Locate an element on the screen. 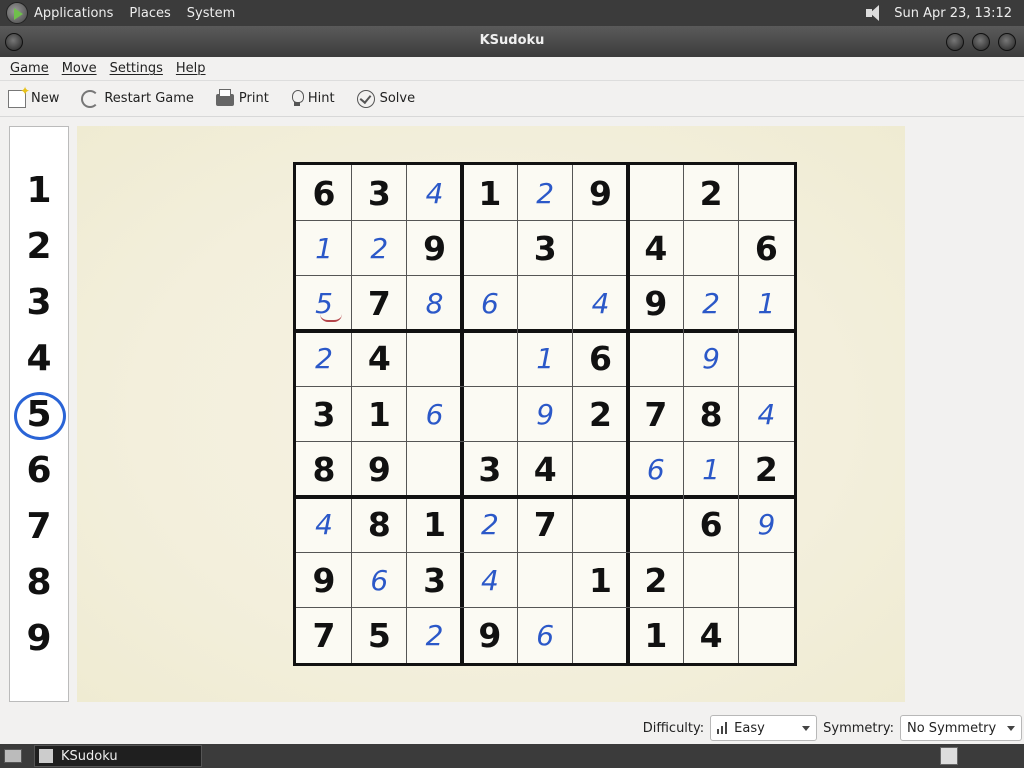 The width and height of the screenshot is (1024, 768). board-cell-r2c7: 4 is located at coordinates (656, 248).